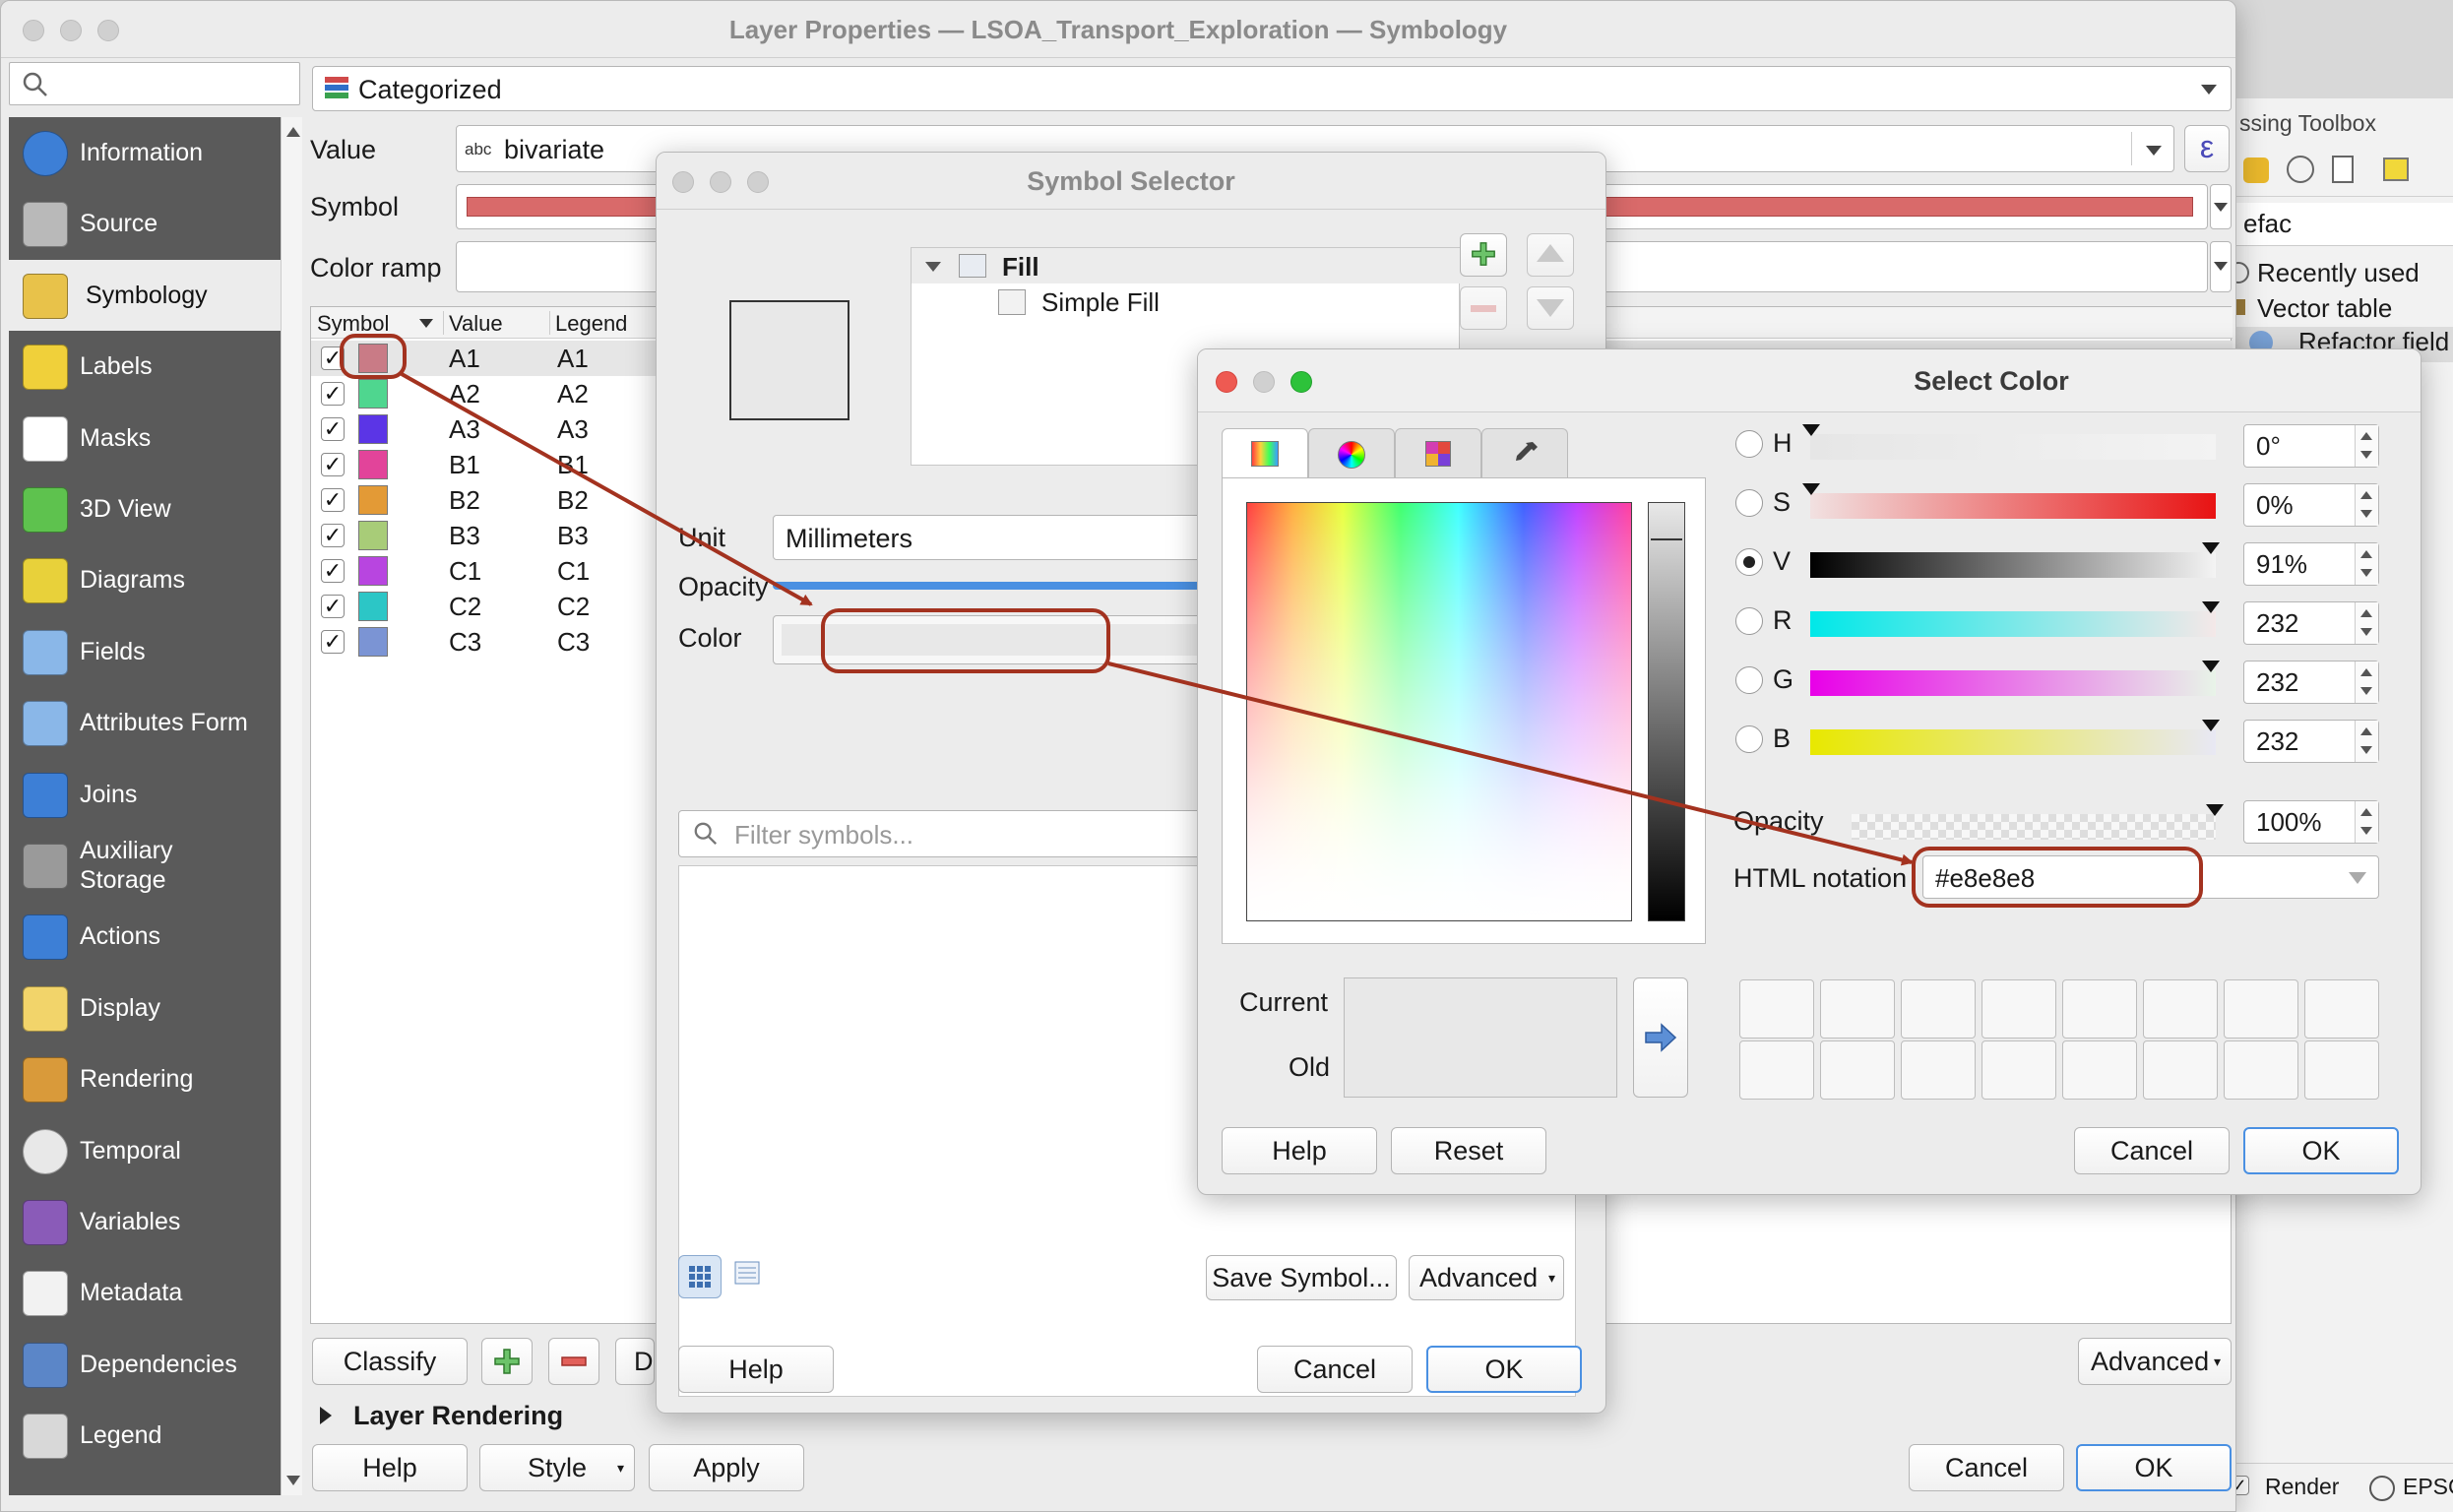 The width and height of the screenshot is (2453, 1512). I want to click on channel-radio-r, so click(1749, 621).